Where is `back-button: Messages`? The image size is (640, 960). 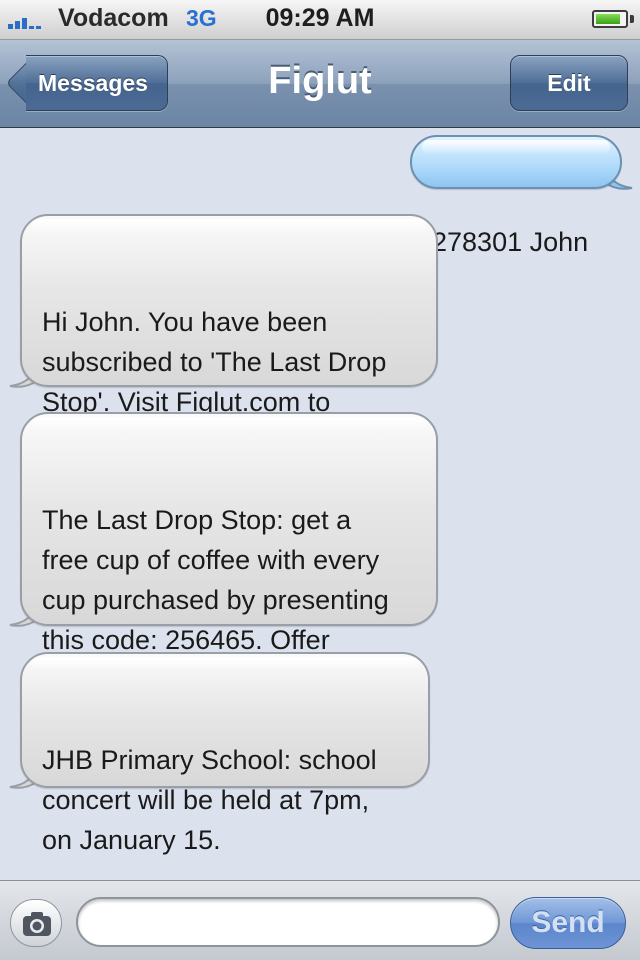 back-button: Messages is located at coordinates (97, 83).